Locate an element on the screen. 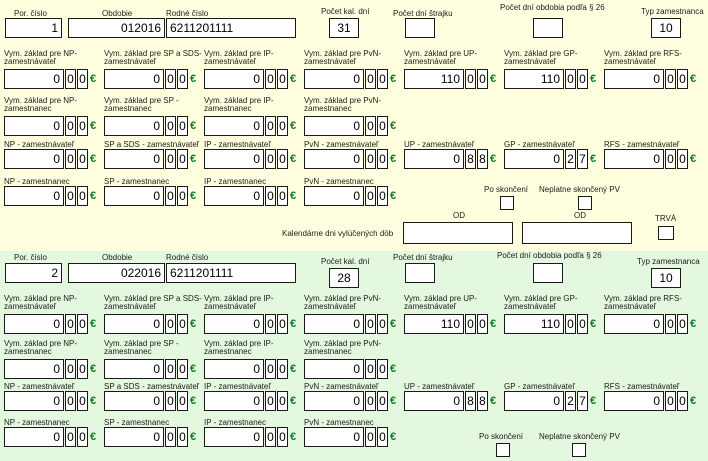 The height and width of the screenshot is (461, 708). vz-np-zamestnanec-dec2: 0 is located at coordinates (82, 126).